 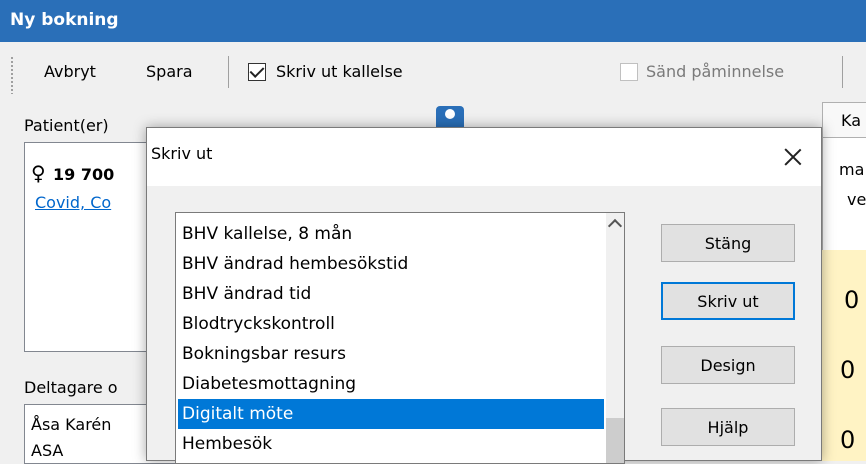 What do you see at coordinates (728, 301) in the screenshot?
I see `print-button: Skriv ut` at bounding box center [728, 301].